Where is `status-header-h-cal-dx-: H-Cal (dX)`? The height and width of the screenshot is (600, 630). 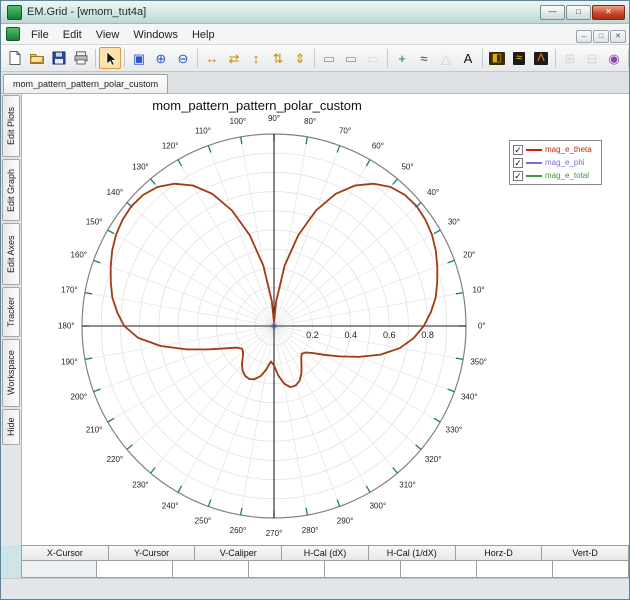
status-header-h-cal-dx-: H-Cal (dX) is located at coordinates (325, 553).